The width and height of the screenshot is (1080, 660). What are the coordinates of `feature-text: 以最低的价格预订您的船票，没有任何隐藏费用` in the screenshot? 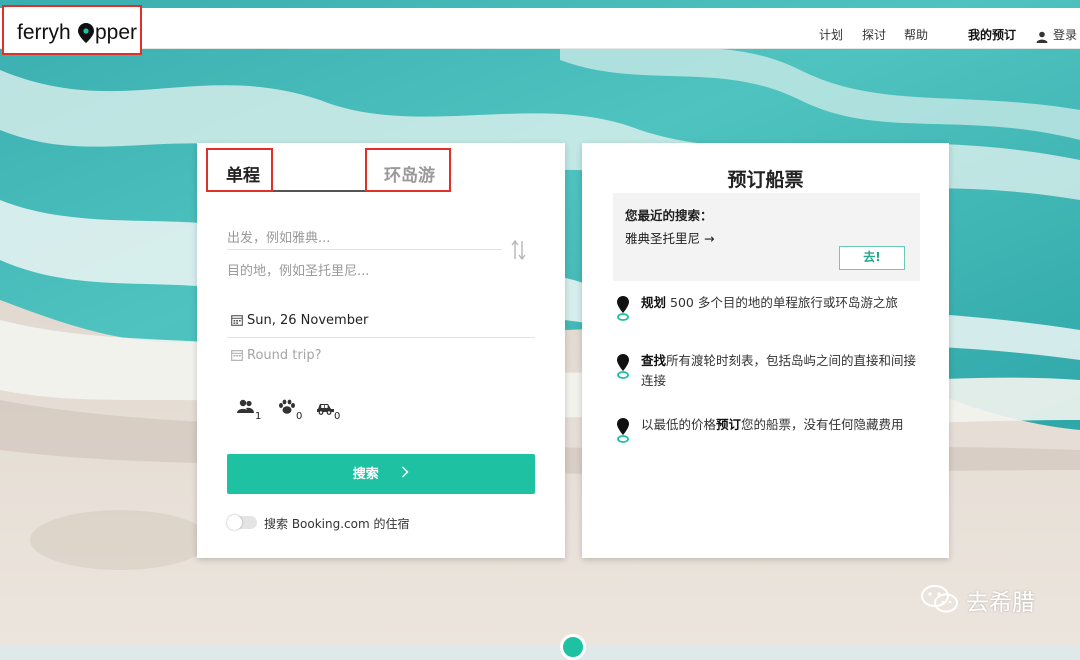 It's located at (781, 425).